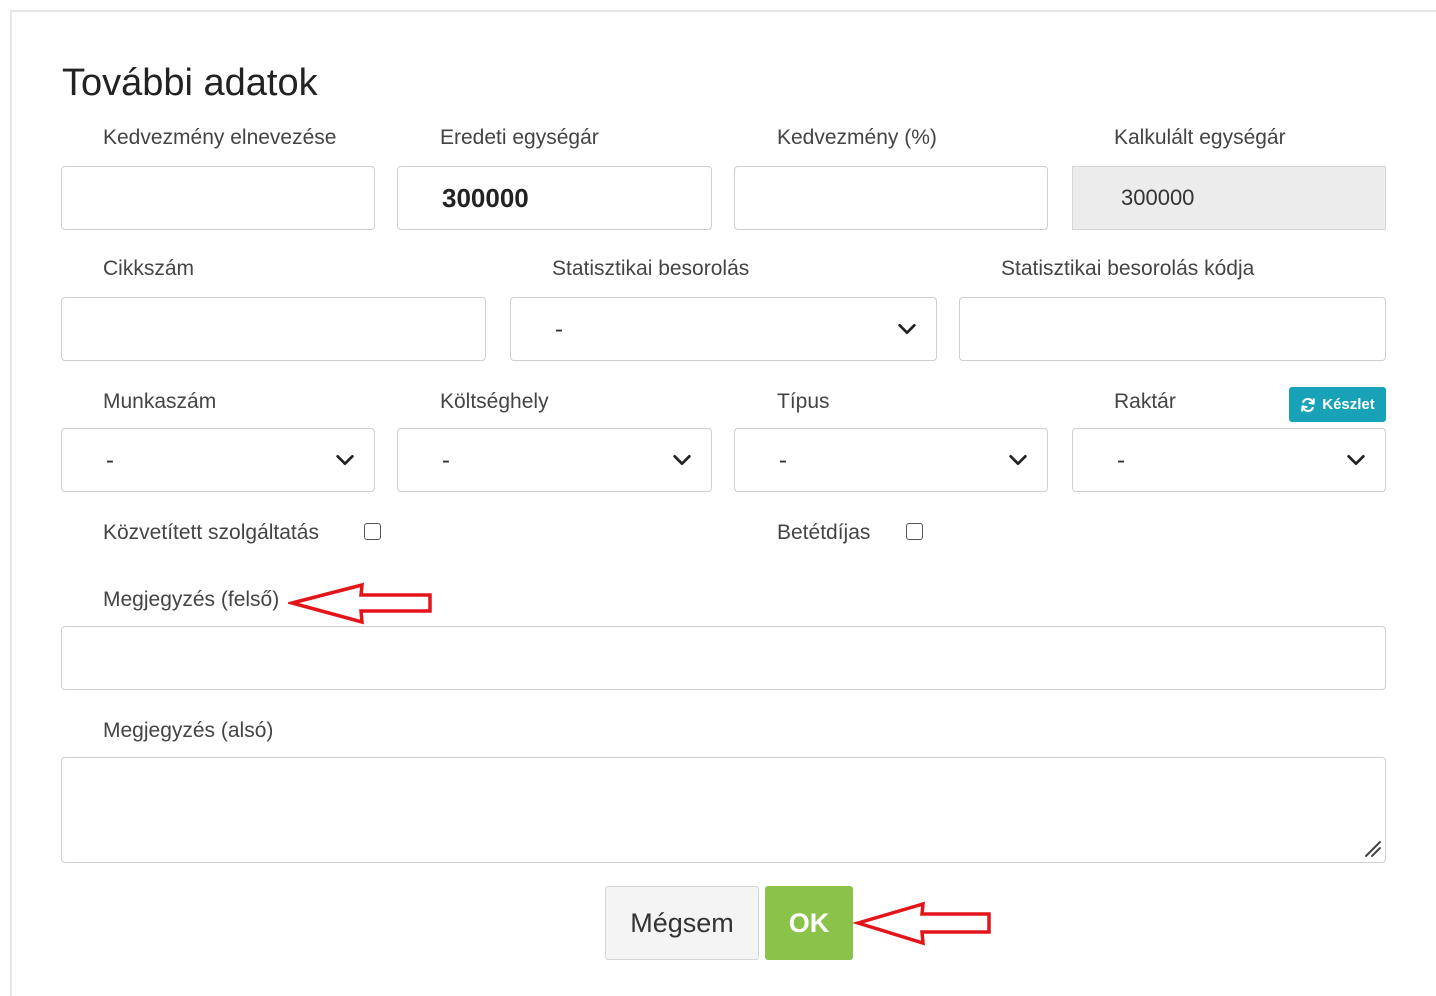  Describe the element at coordinates (188, 730) in the screenshot. I see `note-bottom-label: Megjegyzés (alsó)` at that location.